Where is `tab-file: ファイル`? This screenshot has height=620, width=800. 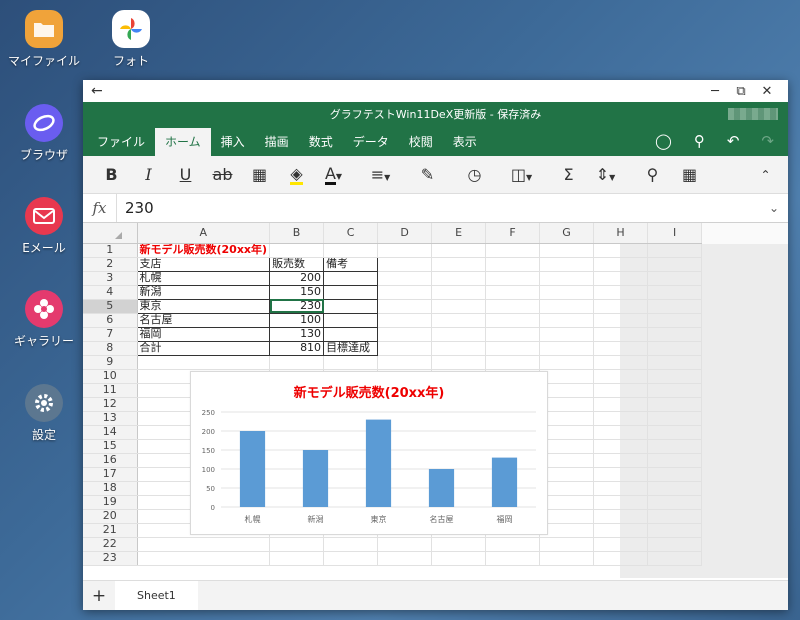
tab-file: ファイル is located at coordinates (121, 142).